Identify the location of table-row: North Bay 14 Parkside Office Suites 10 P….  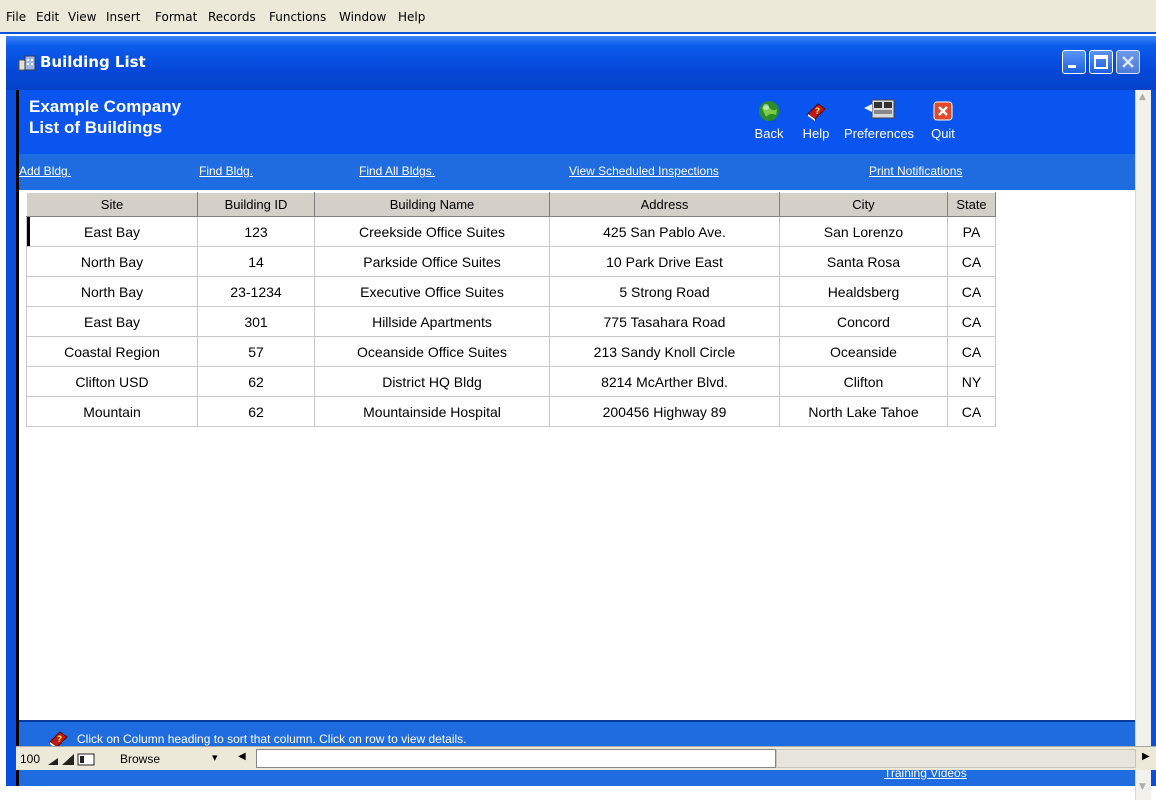
(511, 261).